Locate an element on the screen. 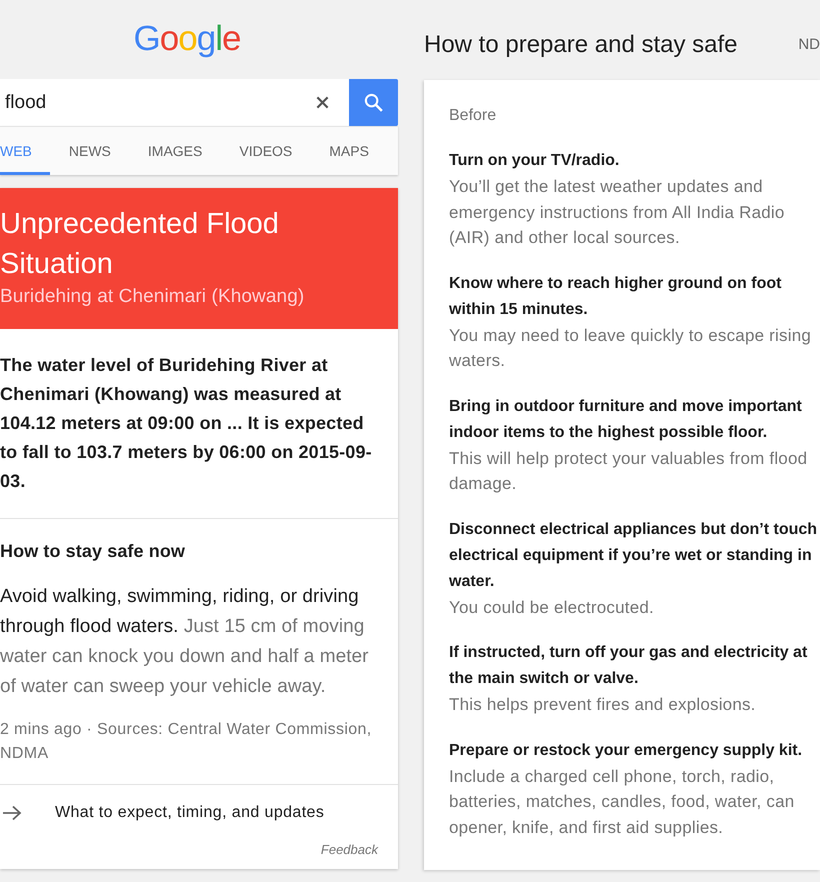 The image size is (820, 882). search-button is located at coordinates (373, 102).